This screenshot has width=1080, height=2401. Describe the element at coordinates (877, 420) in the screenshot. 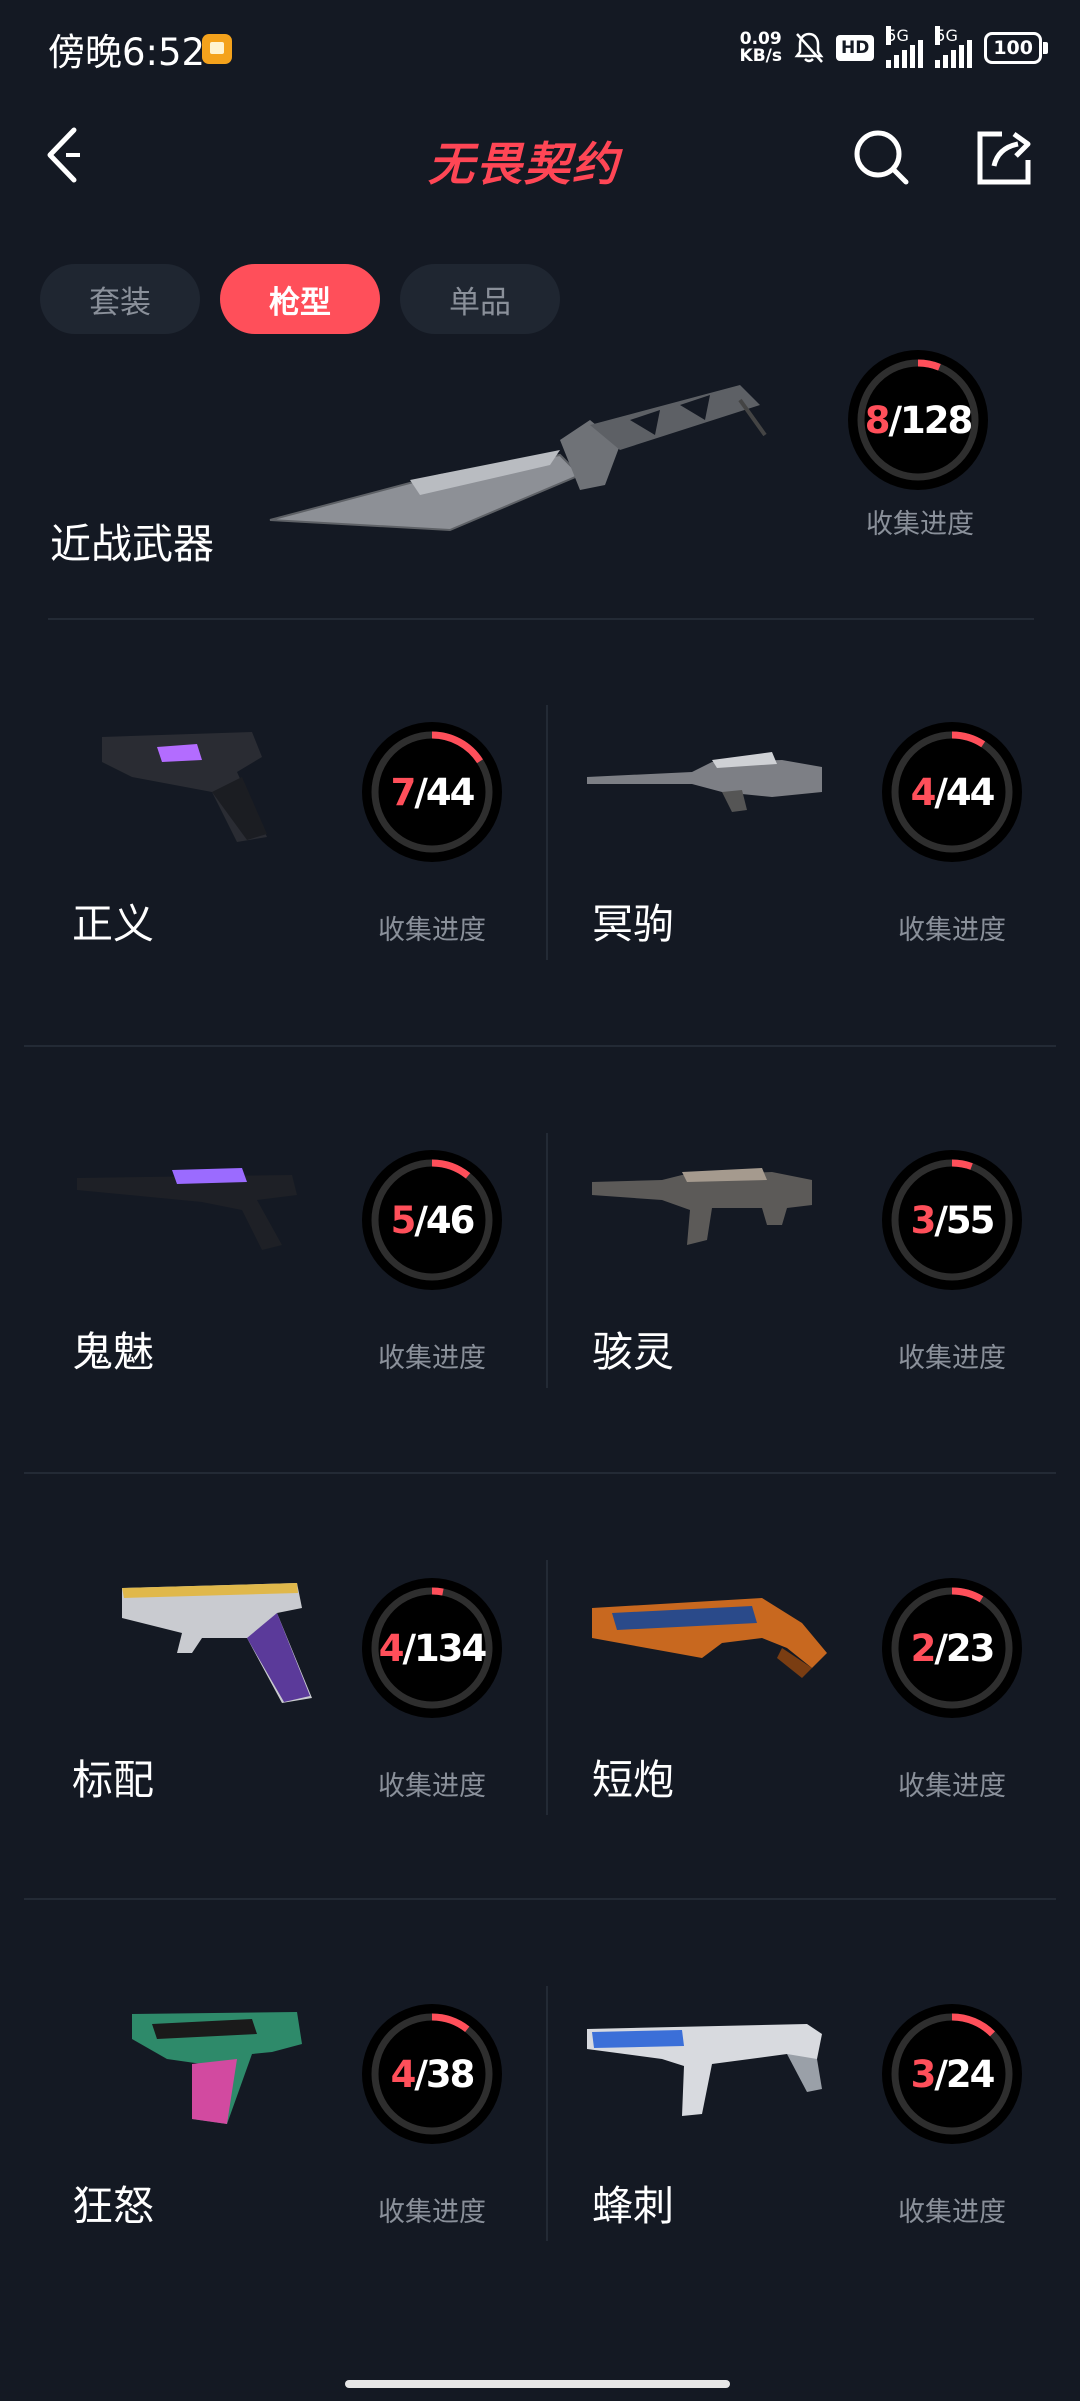

I see `melee-collected-count: 8` at that location.